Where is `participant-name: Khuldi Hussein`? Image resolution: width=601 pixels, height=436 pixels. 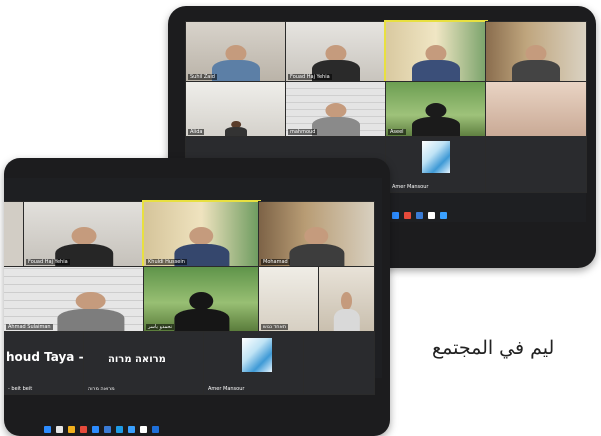
participant-name: Khuldi Hussein is located at coordinates (166, 262).